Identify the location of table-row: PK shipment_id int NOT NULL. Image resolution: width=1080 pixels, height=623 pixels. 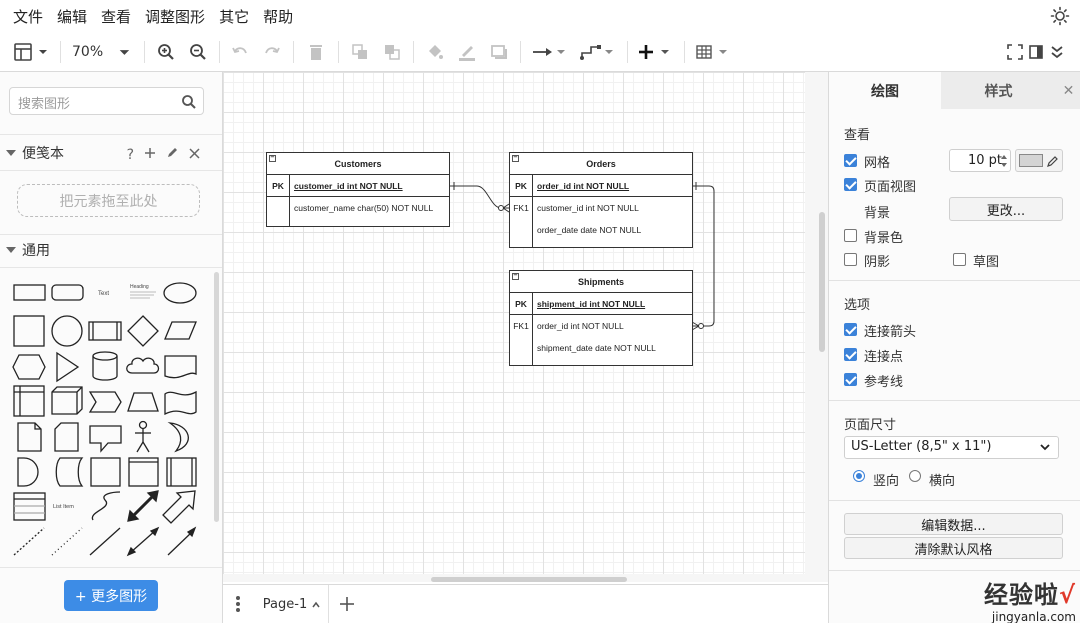
(601, 304).